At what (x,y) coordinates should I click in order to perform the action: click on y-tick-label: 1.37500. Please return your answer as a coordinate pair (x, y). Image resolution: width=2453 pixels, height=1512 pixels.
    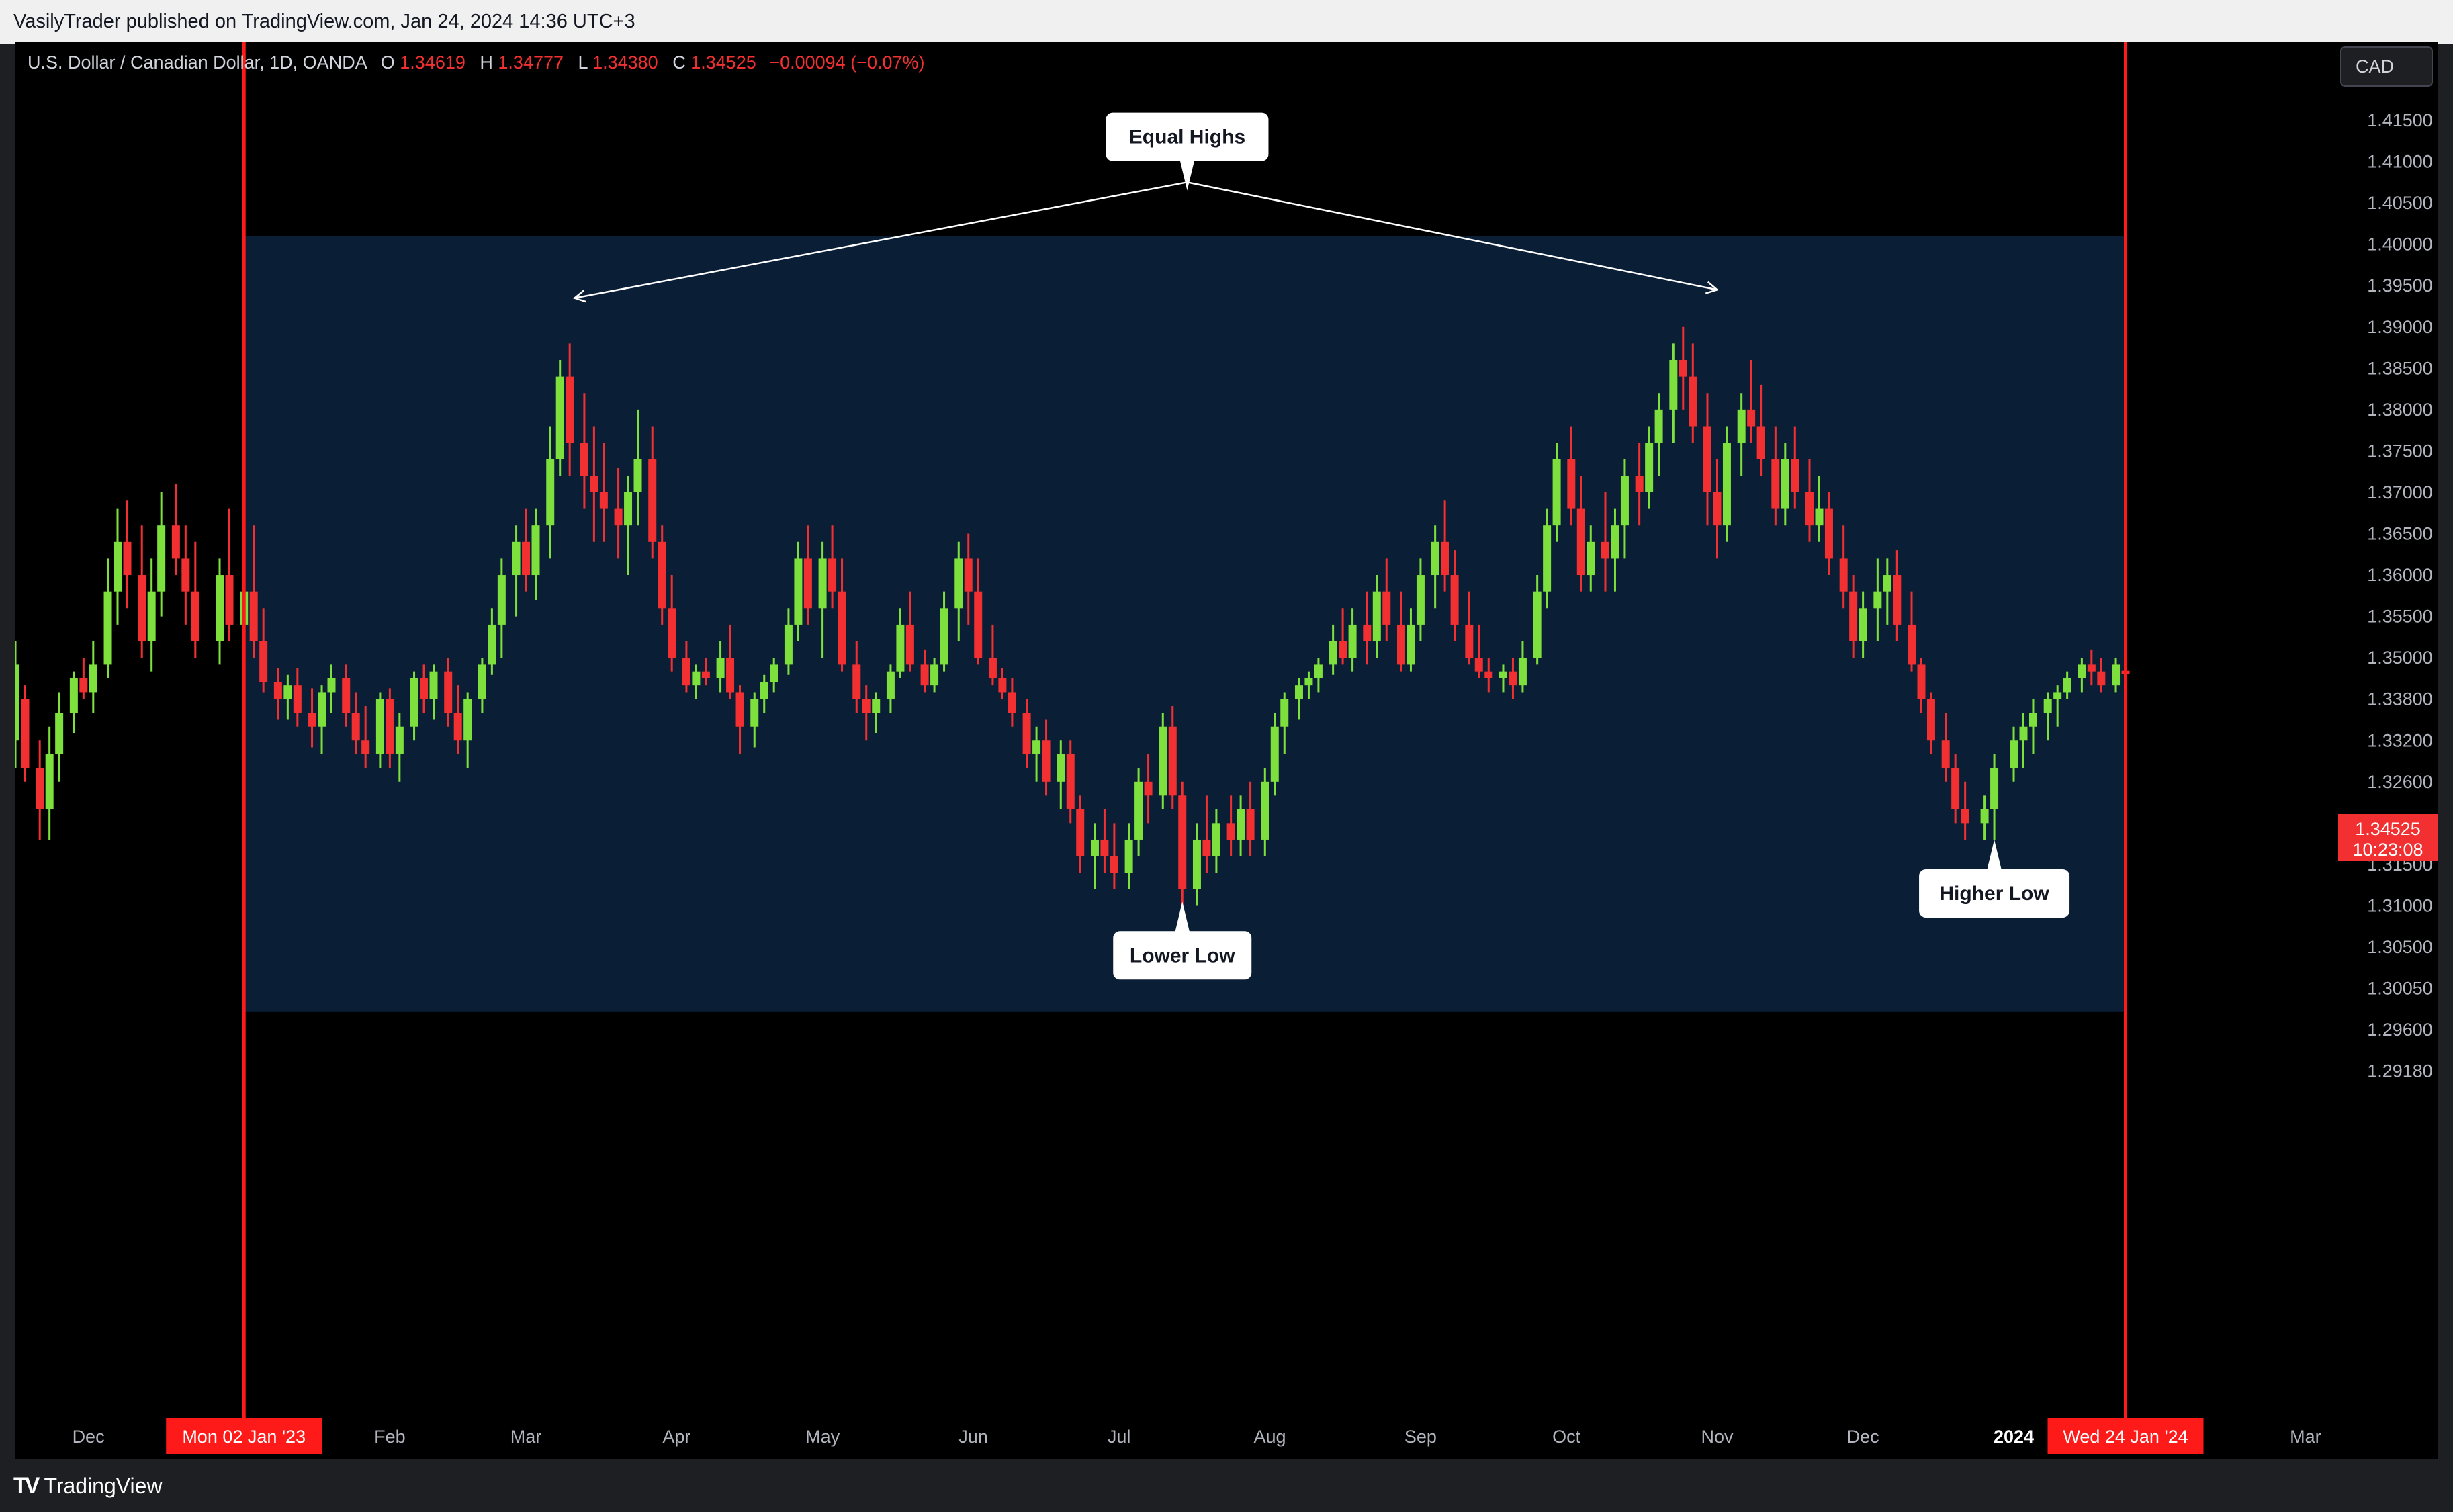
    Looking at the image, I should click on (2400, 451).